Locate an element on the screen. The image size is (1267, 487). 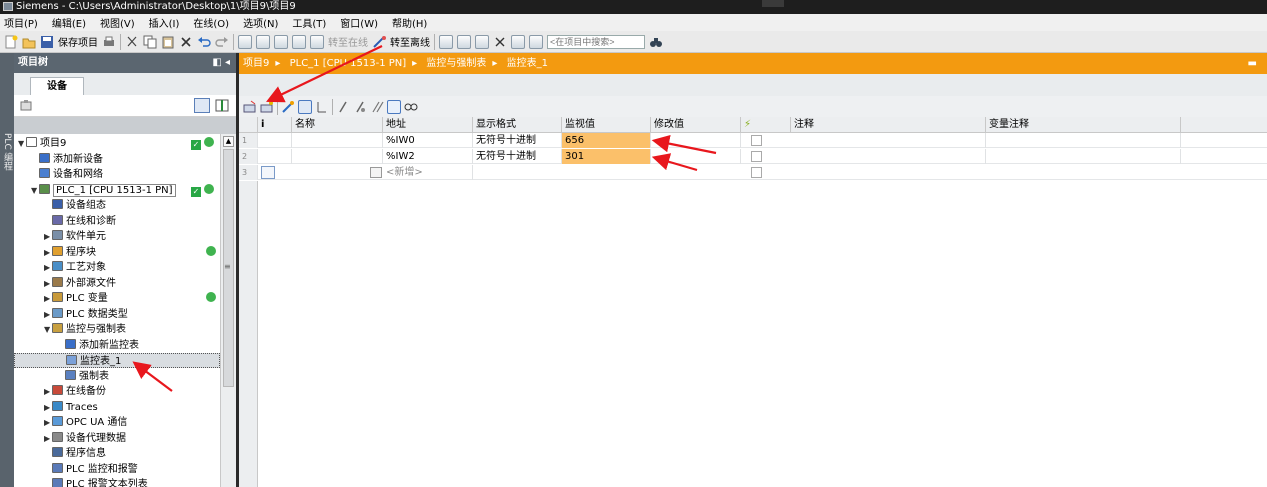
breadcrumb-item: 监控与强制表 is located at coordinates (456, 63).